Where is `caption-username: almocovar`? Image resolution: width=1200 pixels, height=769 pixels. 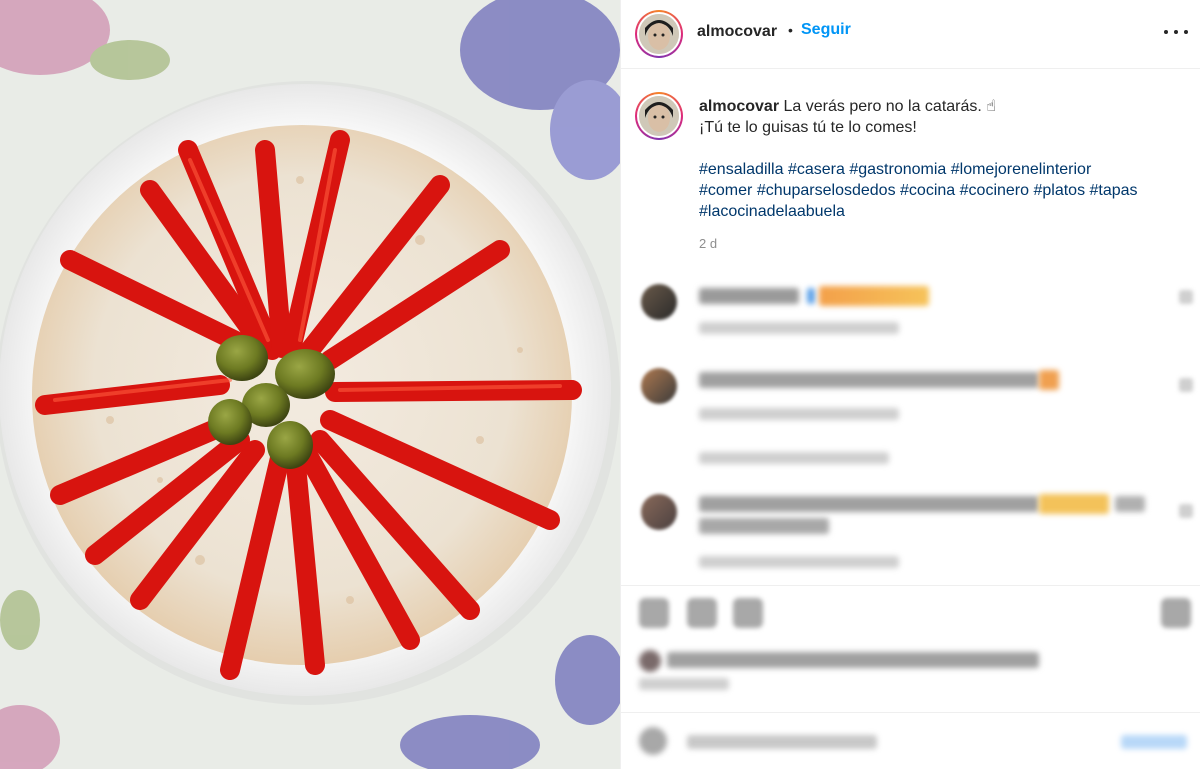 caption-username: almocovar is located at coordinates (739, 106).